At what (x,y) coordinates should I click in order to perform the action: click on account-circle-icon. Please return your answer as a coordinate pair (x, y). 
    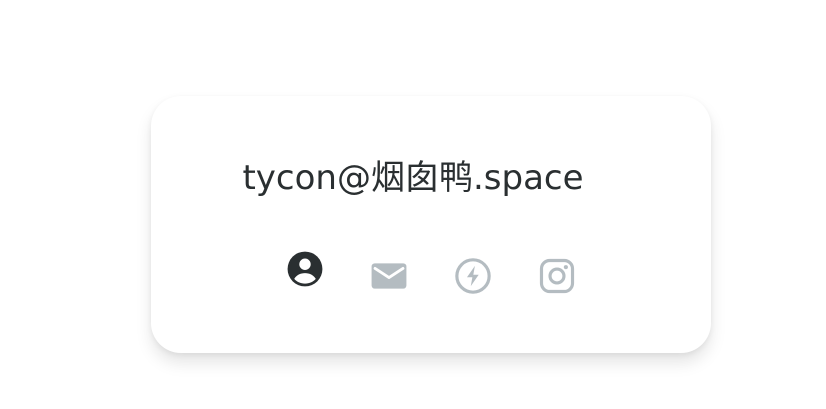
    Looking at the image, I should click on (305, 269).